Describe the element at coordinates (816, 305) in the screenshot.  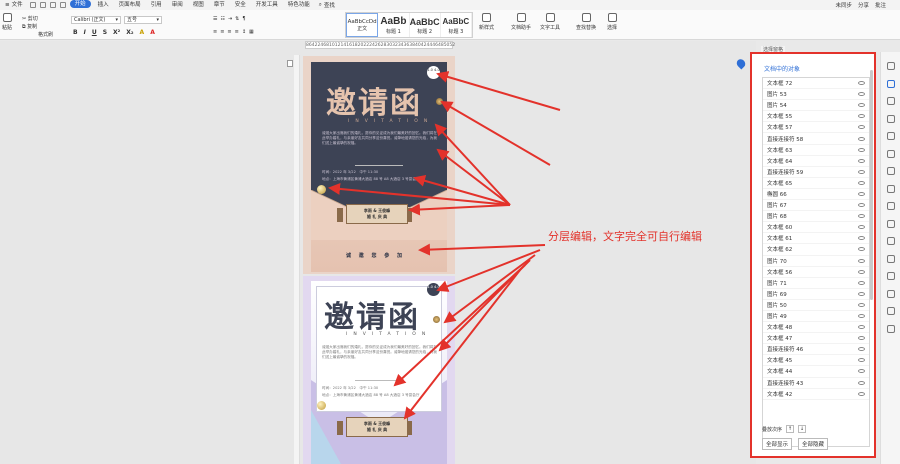
I see `object-list-item: 图片 50` at that location.